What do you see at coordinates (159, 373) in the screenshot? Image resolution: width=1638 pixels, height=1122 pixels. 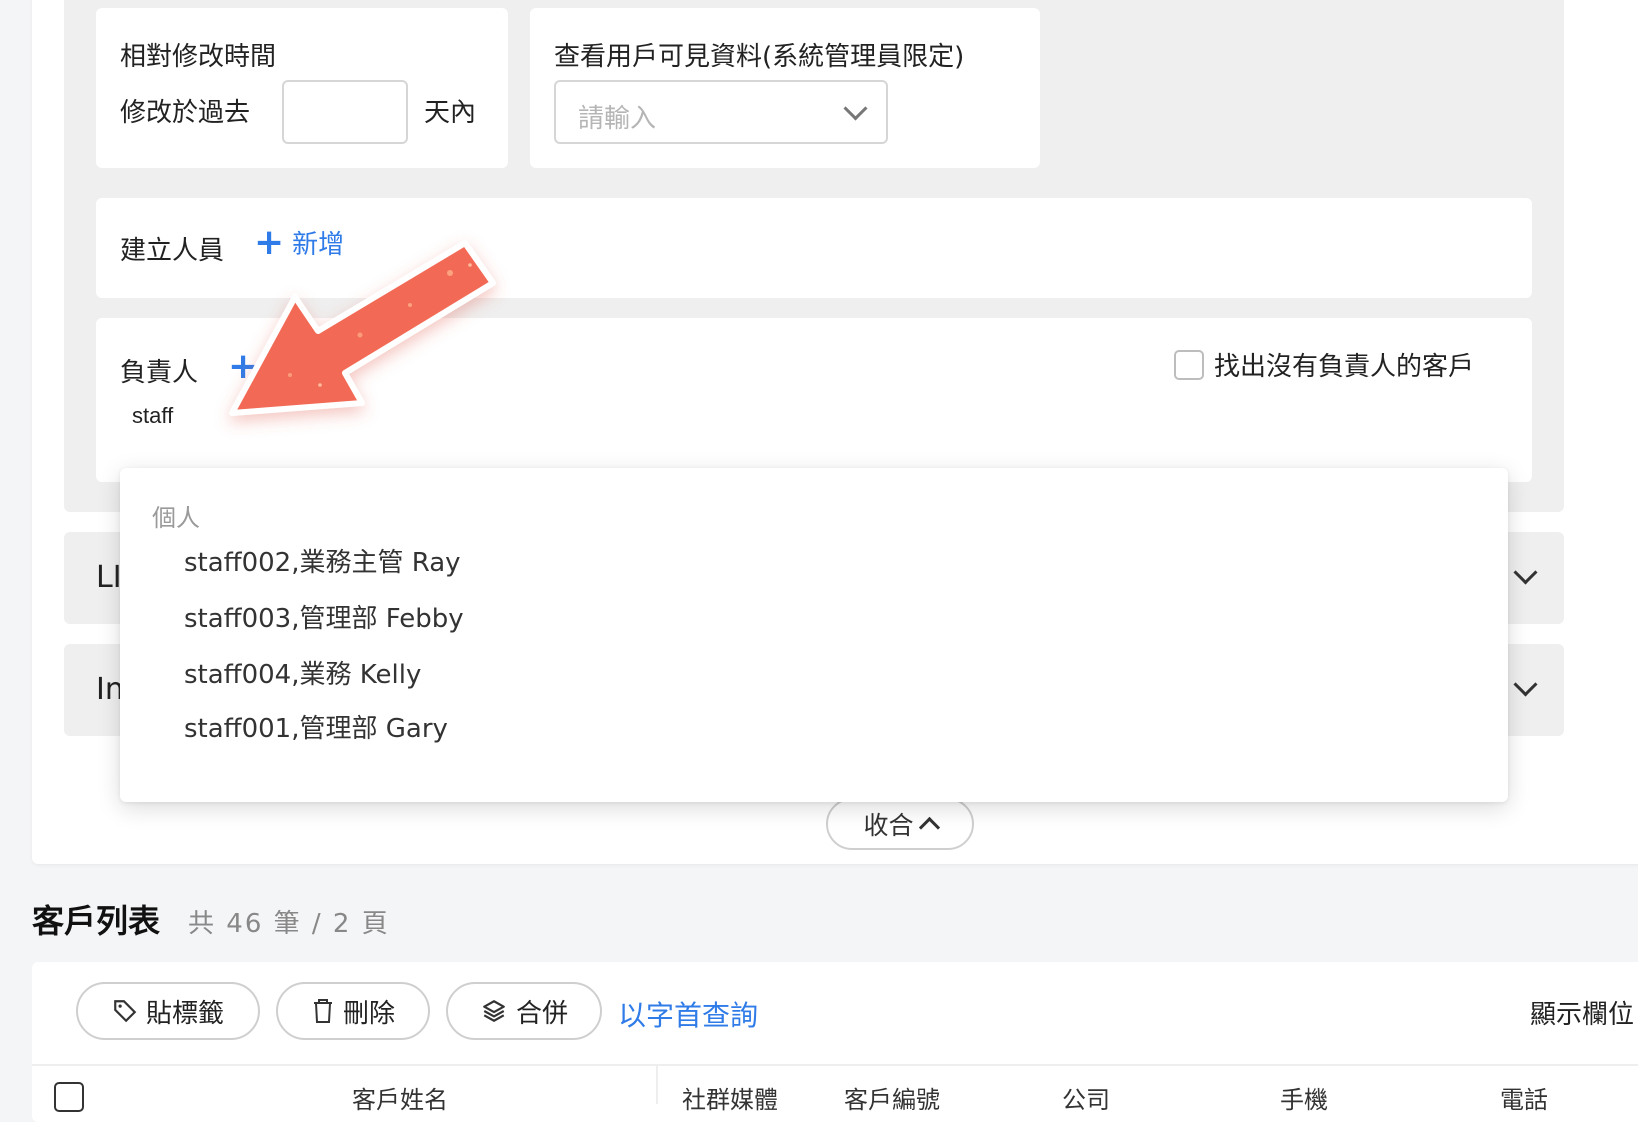 I see `owner-label: 負責人` at bounding box center [159, 373].